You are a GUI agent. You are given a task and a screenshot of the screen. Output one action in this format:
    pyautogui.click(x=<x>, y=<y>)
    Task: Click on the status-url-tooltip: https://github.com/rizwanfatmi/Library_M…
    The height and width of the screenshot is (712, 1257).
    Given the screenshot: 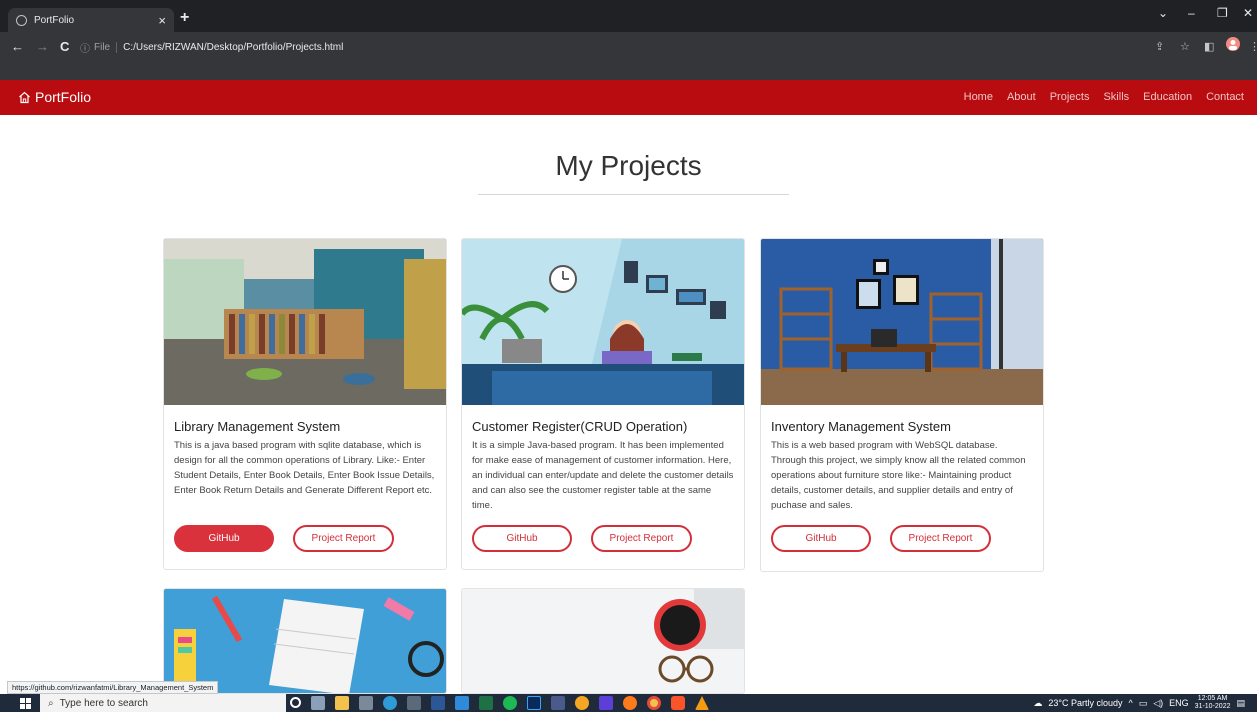 What is the action you would take?
    pyautogui.click(x=113, y=687)
    